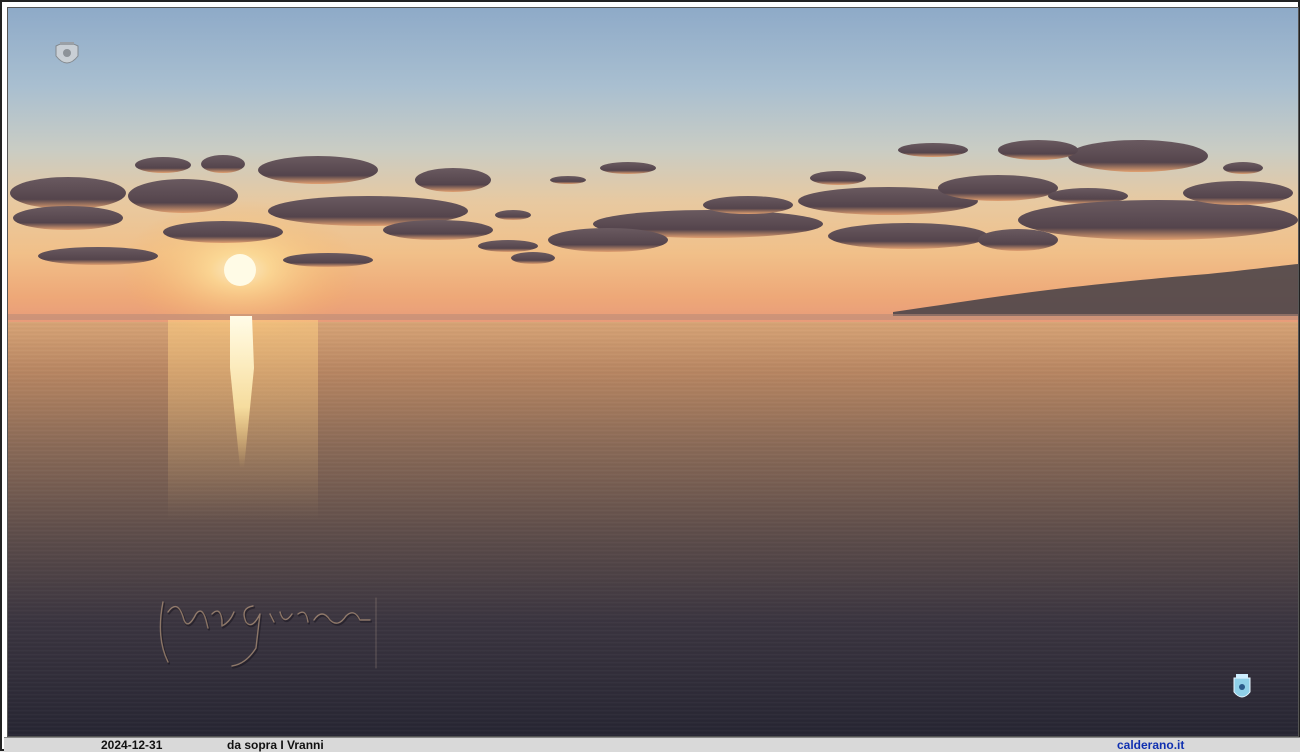 This screenshot has width=1300, height=752. I want to click on photo-caption: da sopra I Vranni, so click(275, 745).